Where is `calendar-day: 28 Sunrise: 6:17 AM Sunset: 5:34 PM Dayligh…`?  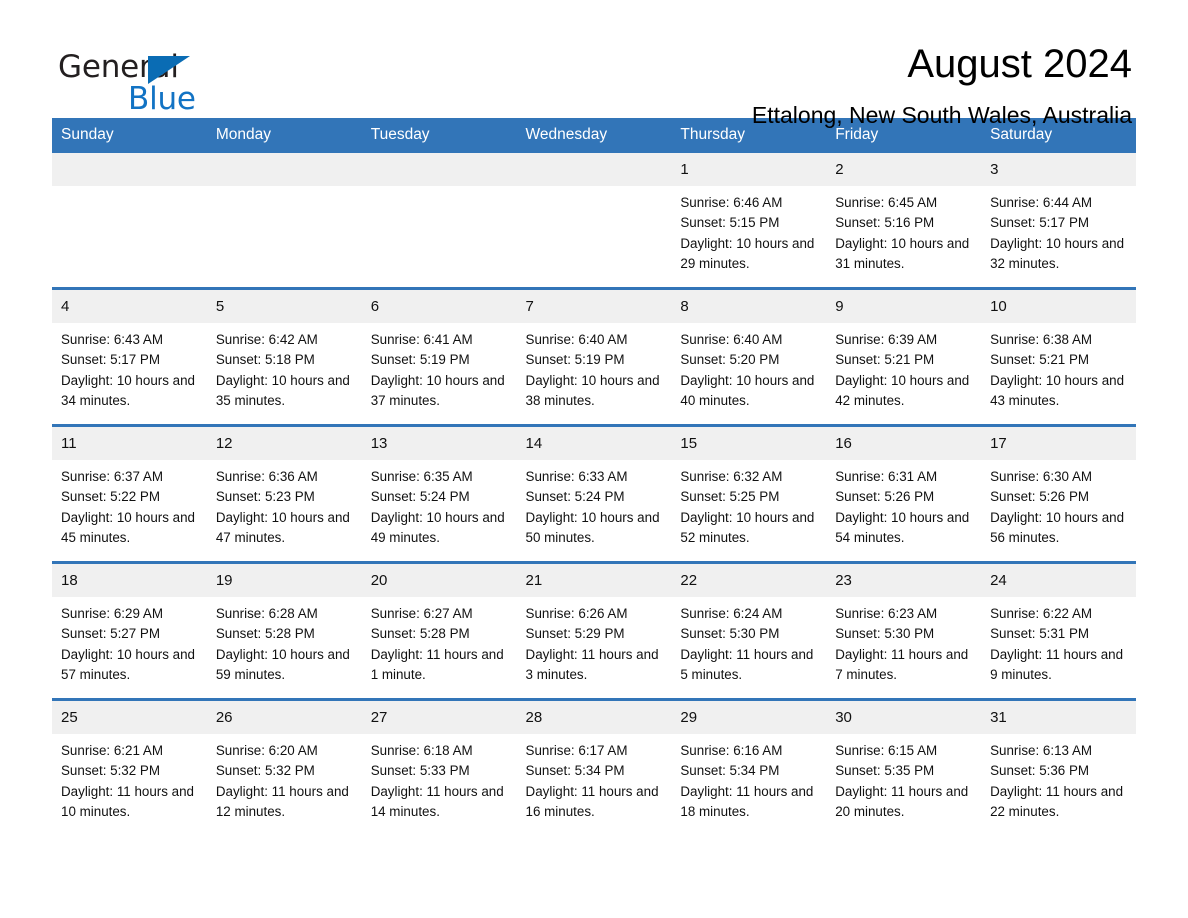
calendar-day: 28 Sunrise: 6:17 AM Sunset: 5:34 PM Dayligh… is located at coordinates (594, 768).